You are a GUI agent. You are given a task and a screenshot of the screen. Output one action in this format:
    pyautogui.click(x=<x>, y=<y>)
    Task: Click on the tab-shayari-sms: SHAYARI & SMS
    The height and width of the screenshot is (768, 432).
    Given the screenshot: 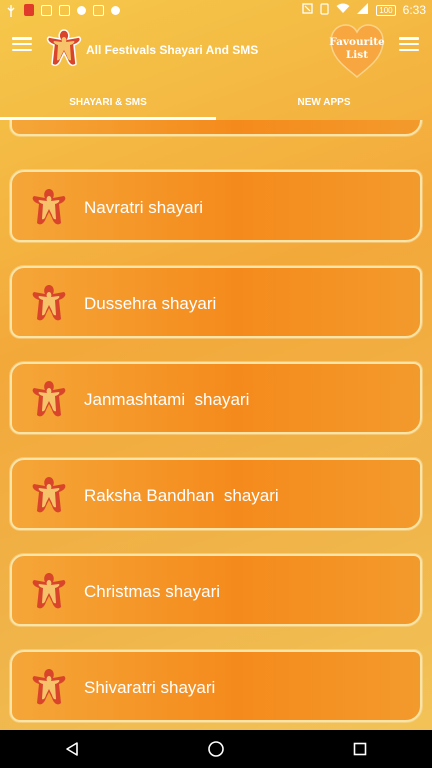 What is the action you would take?
    pyautogui.click(x=108, y=102)
    